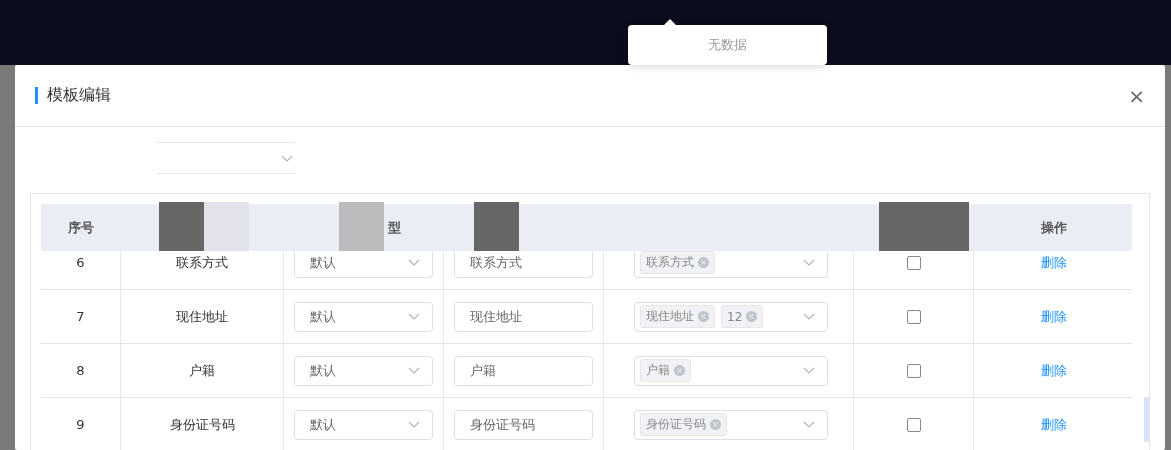 This screenshot has height=450, width=1171. Describe the element at coordinates (202, 270) in the screenshot. I see `table-cell: 联系方式` at that location.